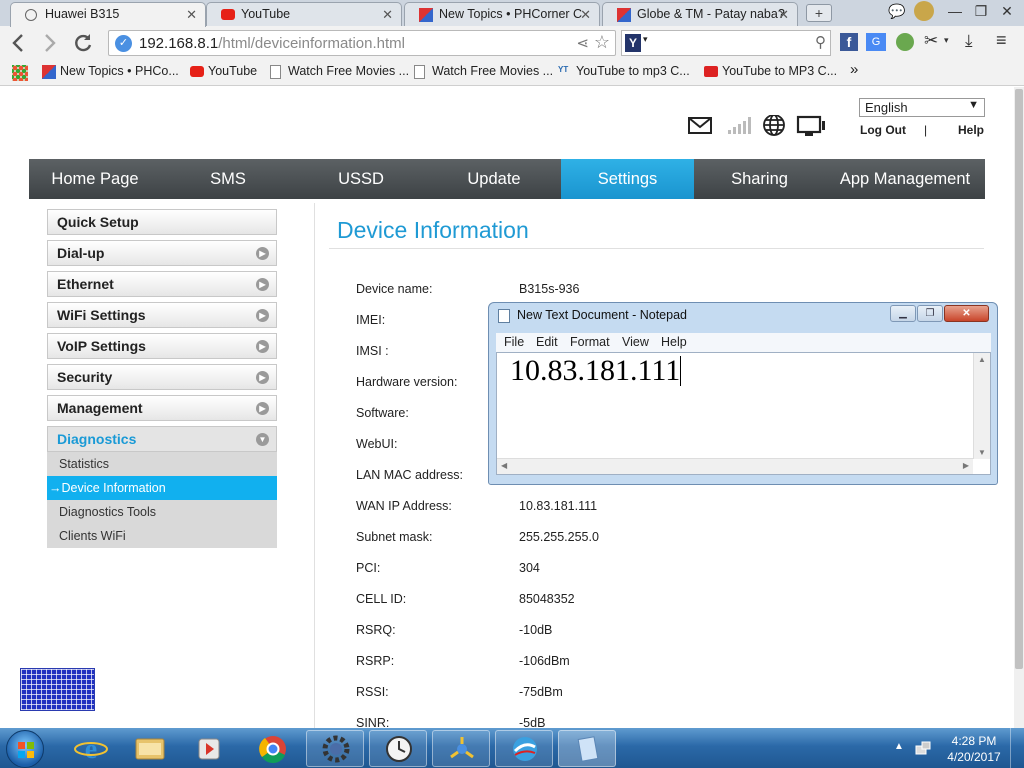 The width and height of the screenshot is (1024, 768). Describe the element at coordinates (304, 14) in the screenshot. I see `tab-youtube: YouTube ✕` at that location.